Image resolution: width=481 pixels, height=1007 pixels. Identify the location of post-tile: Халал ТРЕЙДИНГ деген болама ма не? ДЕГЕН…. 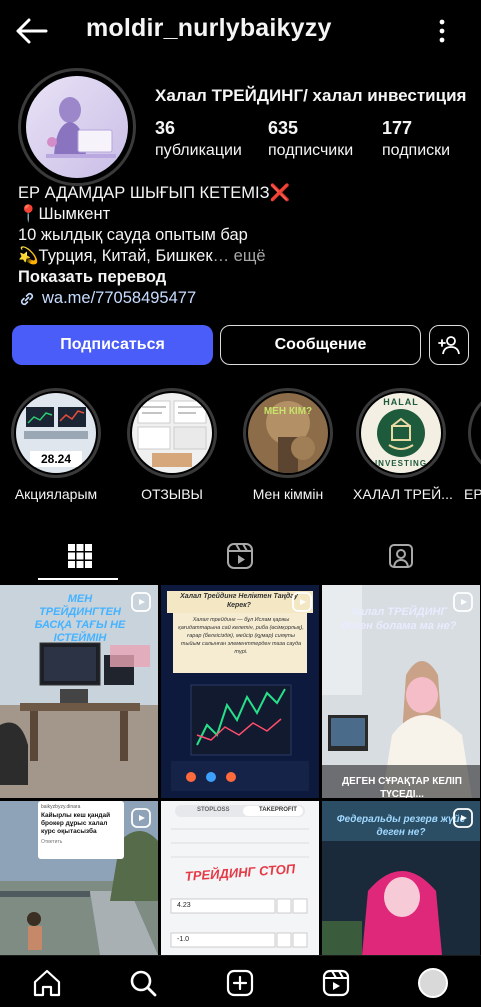
(401, 691).